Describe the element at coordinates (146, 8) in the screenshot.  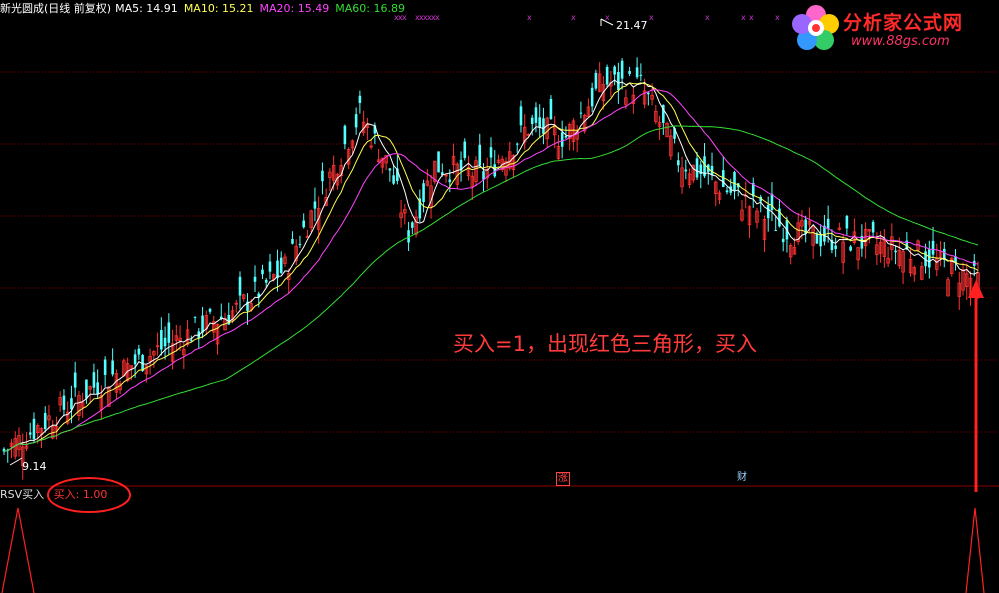
I see `ma5-readout: MA5: 14.91` at that location.